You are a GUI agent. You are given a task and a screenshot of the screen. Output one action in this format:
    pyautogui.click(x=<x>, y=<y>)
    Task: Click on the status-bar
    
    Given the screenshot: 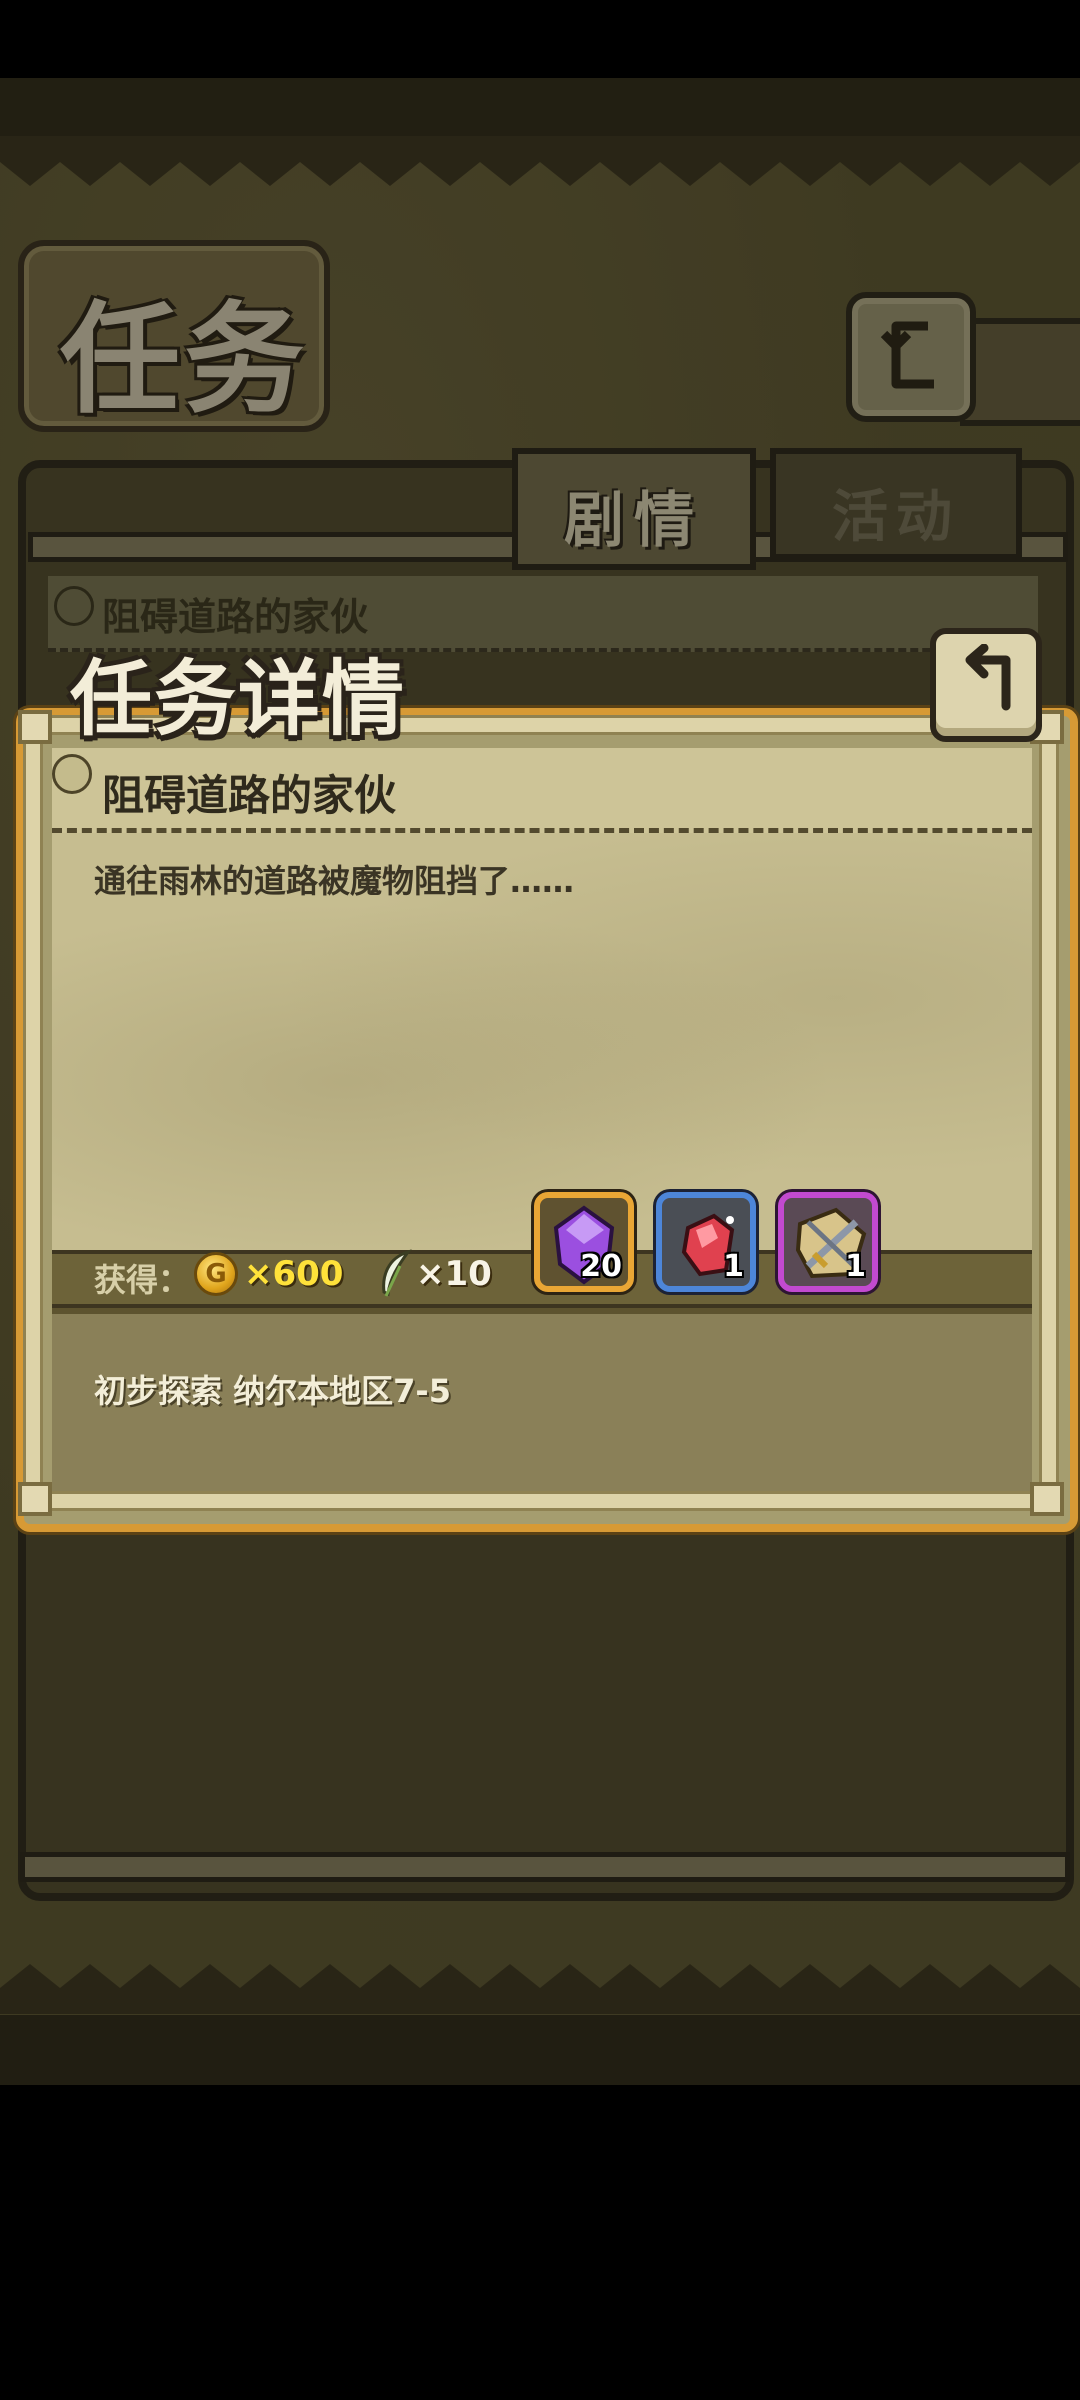 What is the action you would take?
    pyautogui.click(x=540, y=39)
    